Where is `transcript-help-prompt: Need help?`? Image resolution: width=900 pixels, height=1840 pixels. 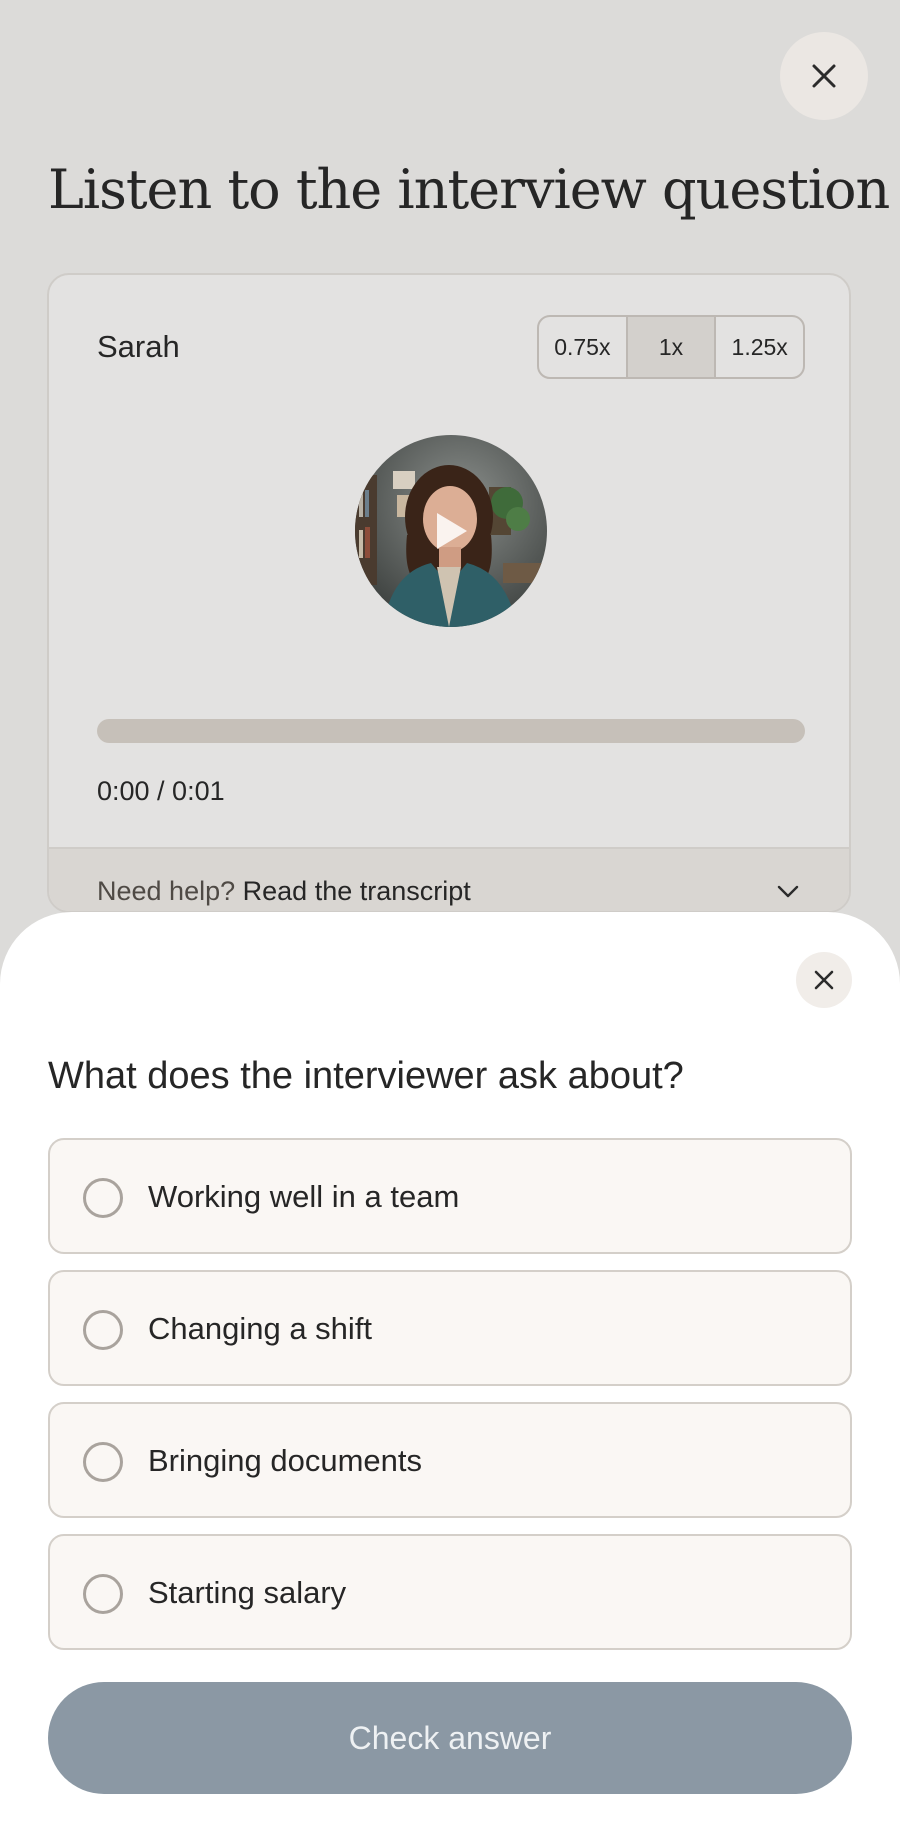 transcript-help-prompt: Need help? is located at coordinates (166, 891).